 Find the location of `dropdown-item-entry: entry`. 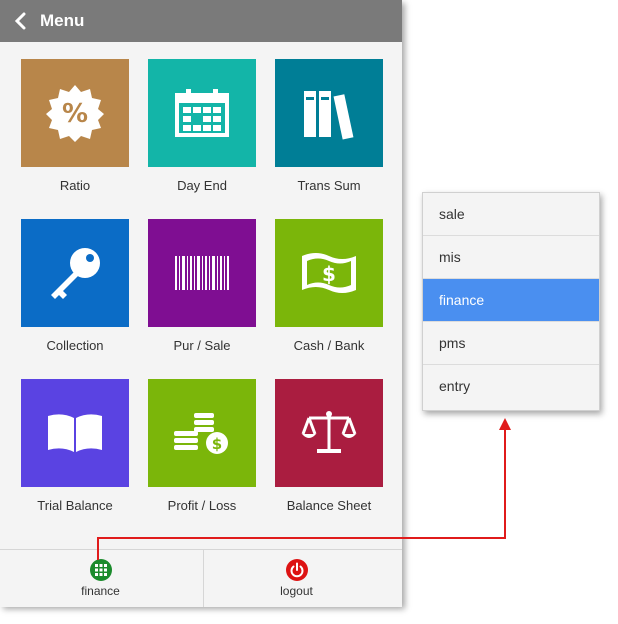

dropdown-item-entry: entry is located at coordinates (511, 386).